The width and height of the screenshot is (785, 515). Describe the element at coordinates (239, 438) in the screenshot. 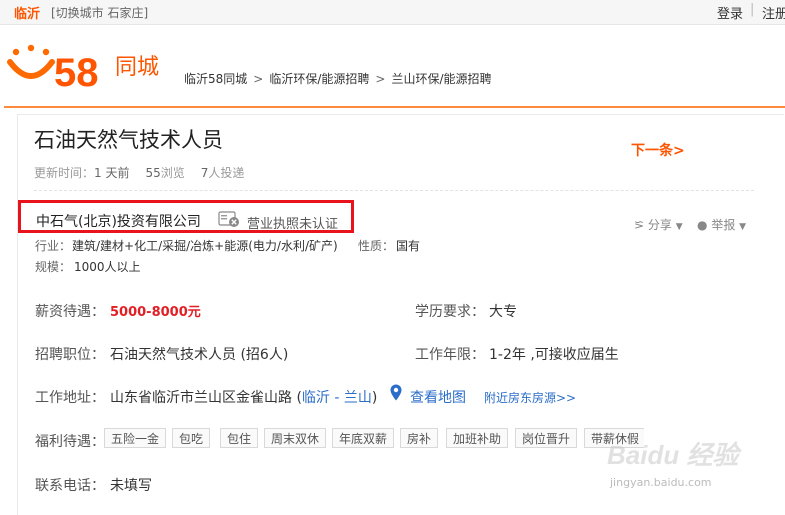

I see `welfare-tag: 包住` at that location.